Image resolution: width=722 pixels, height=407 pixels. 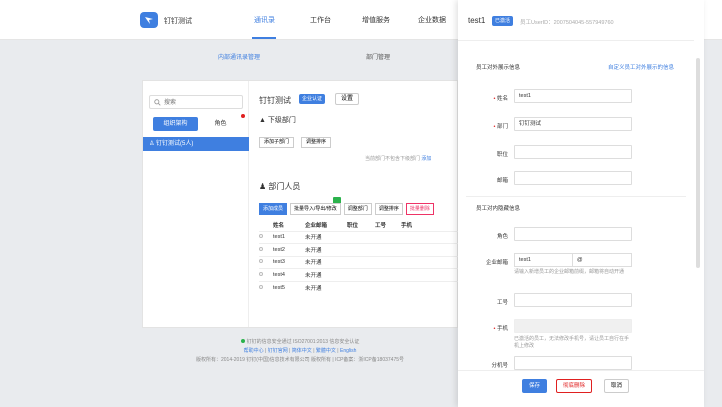 I want to click on sub-nav: 内部通讯录管理 部门管理, so click(x=229, y=59).